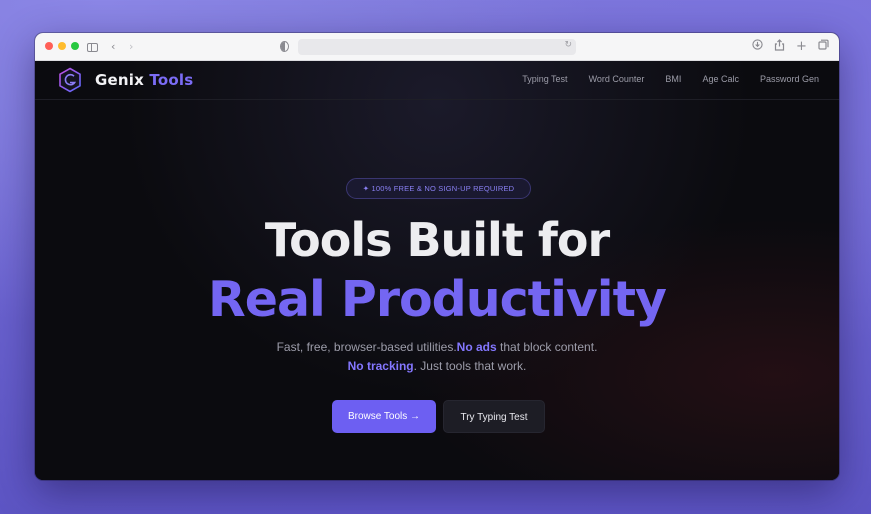  I want to click on nav-link-password-gen: Password Gen, so click(789, 79).